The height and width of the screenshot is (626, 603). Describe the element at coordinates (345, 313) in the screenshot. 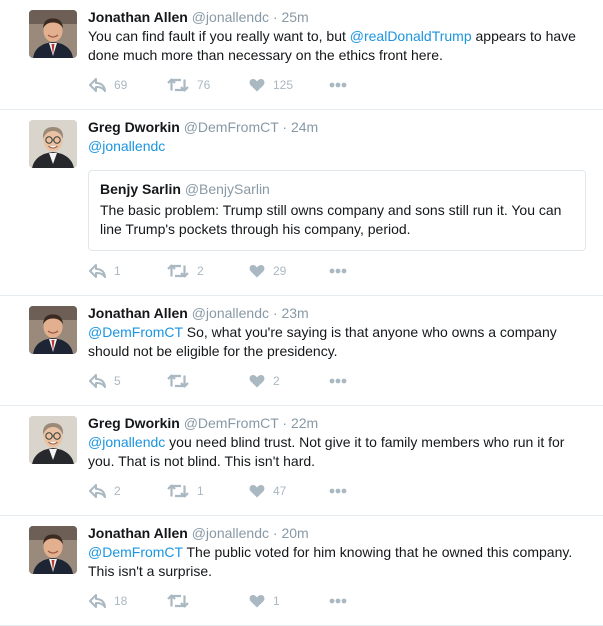

I see `tweet-header: Jonathan Allen @jonallendc · 23m` at that location.